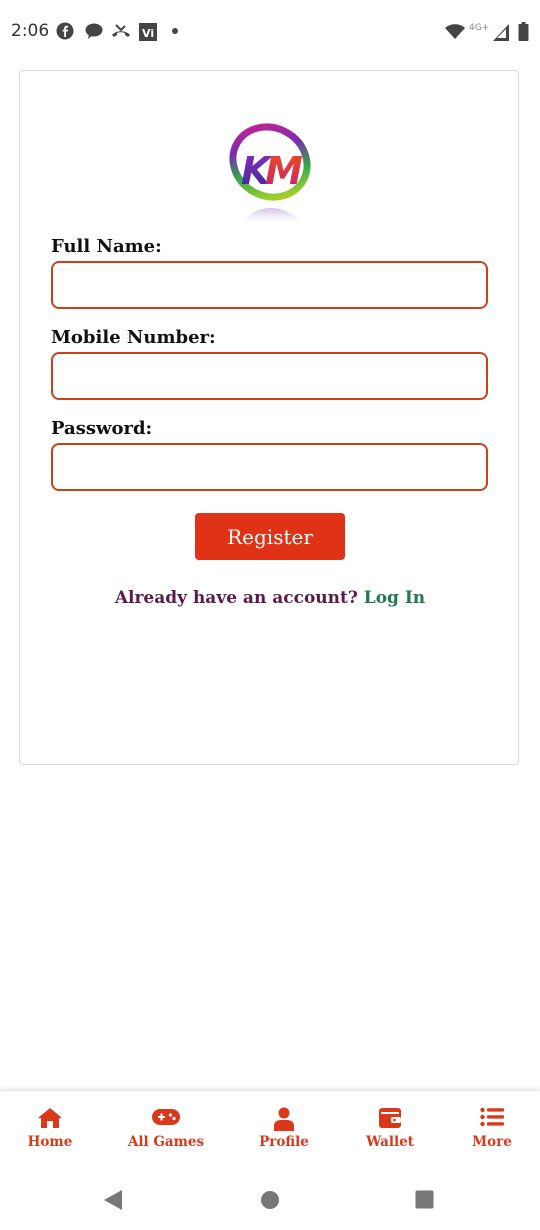 The width and height of the screenshot is (540, 1230). What do you see at coordinates (30, 31) in the screenshot?
I see `status-time: 2:06` at bounding box center [30, 31].